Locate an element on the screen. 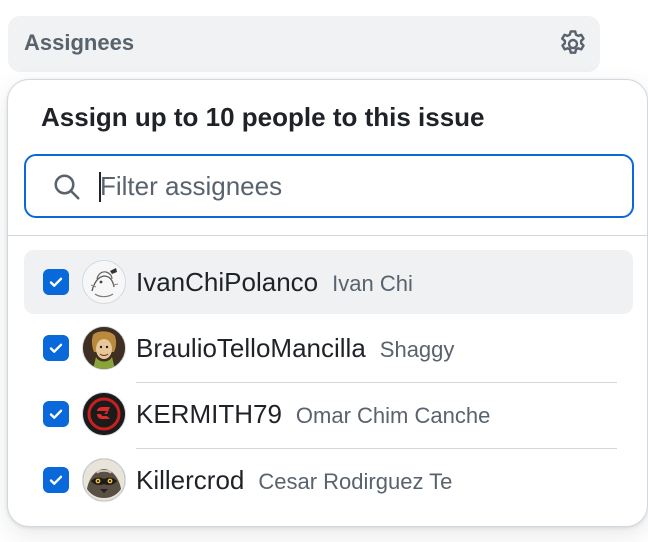  assignee-login: KERMITH79 Omar Chim Canche is located at coordinates (313, 414).